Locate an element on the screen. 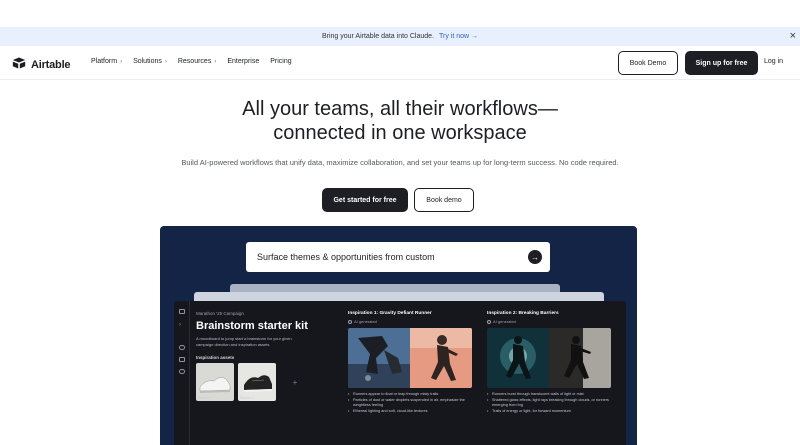 This screenshot has height=445, width=800. runner-light-image is located at coordinates (580, 358).